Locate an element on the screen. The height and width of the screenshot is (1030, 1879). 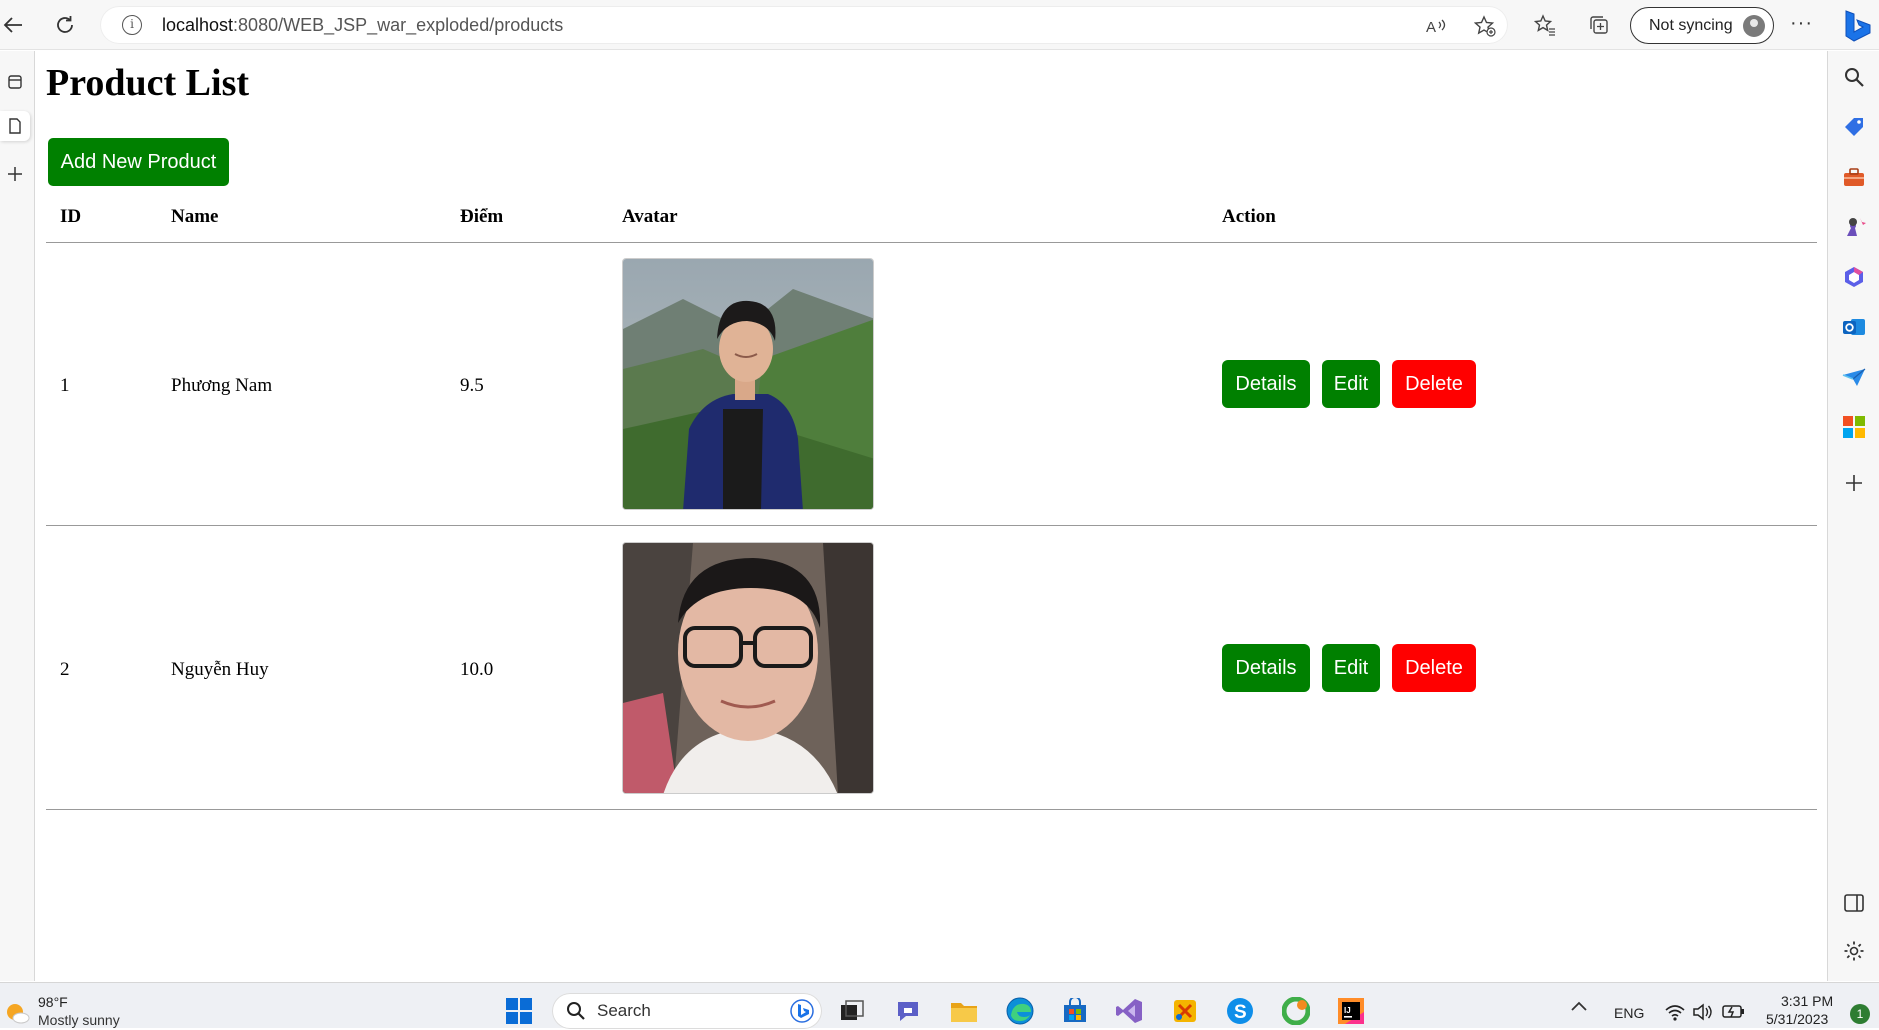
column-header-id: ID is located at coordinates (71, 216).